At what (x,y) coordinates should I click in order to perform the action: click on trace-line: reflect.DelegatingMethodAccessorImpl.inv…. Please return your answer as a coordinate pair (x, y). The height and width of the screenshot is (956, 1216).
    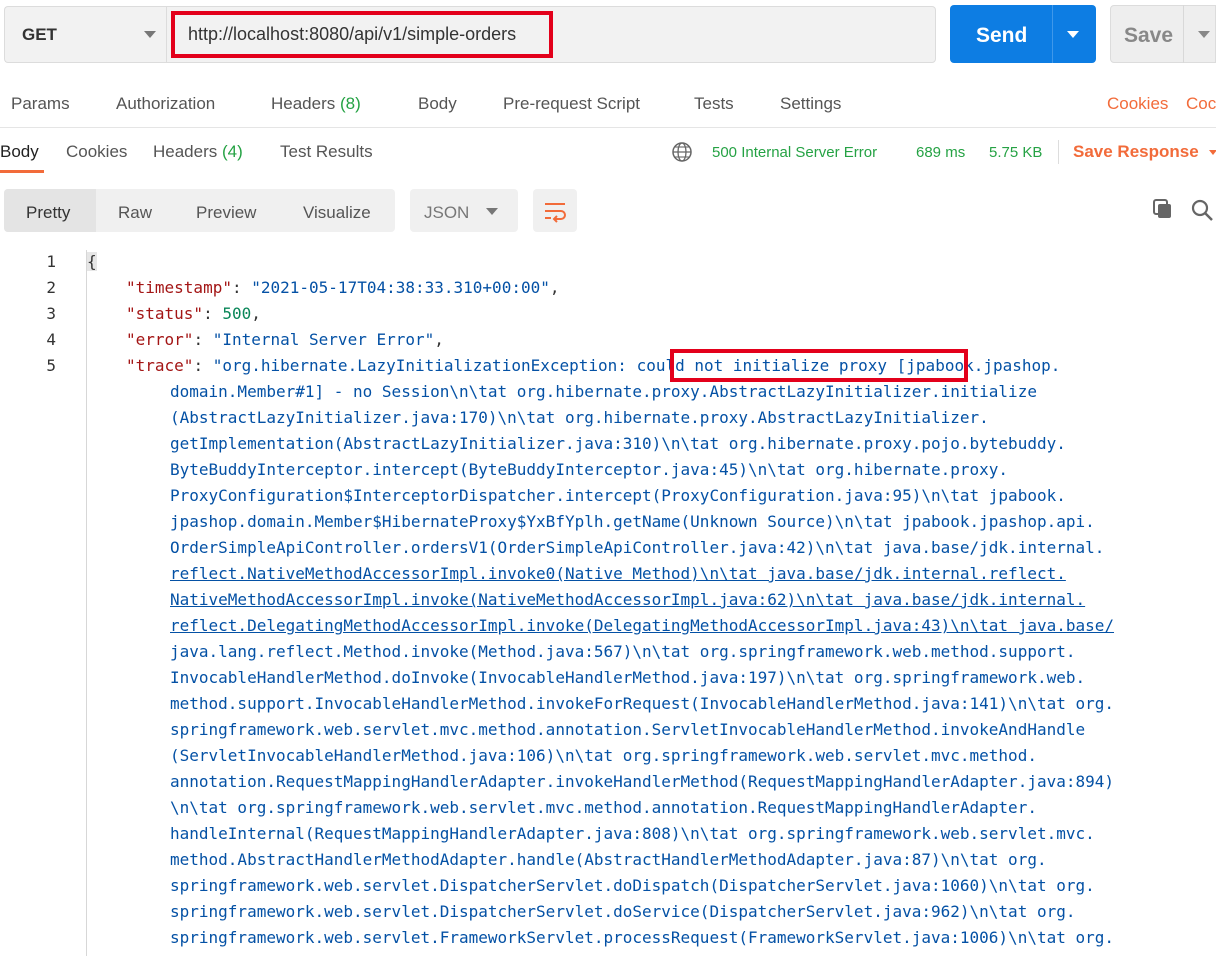
    Looking at the image, I should click on (642, 625).